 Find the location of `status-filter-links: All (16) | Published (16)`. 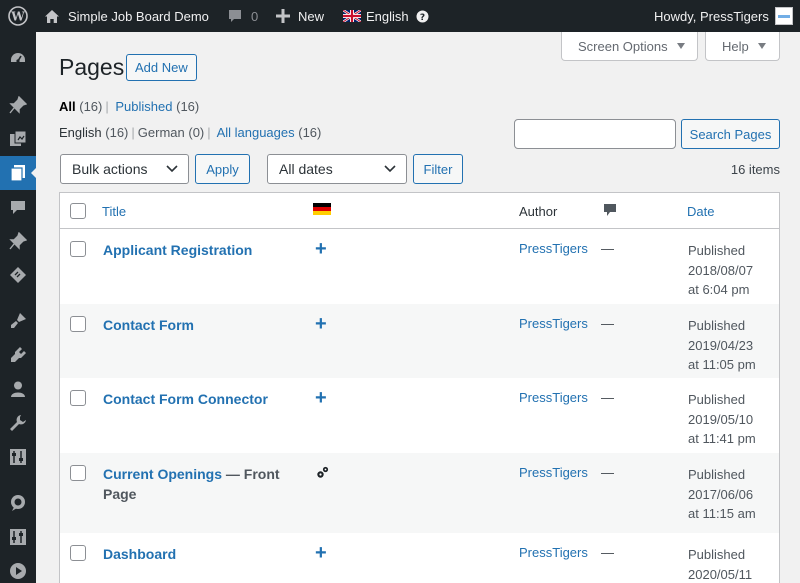

status-filter-links: All (16) | Published (16) is located at coordinates (129, 106).